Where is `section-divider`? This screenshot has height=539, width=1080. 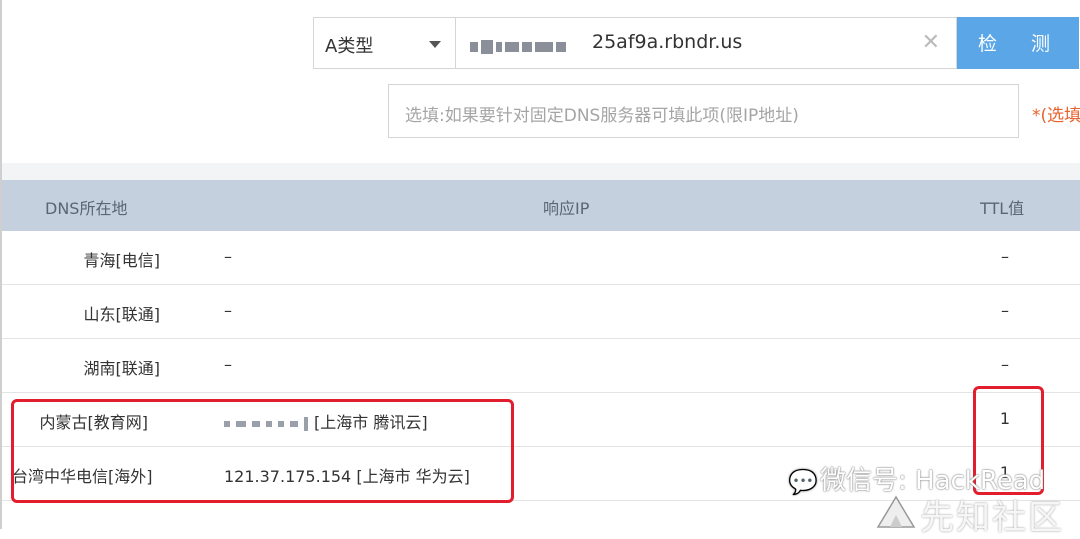
section-divider is located at coordinates (541, 171).